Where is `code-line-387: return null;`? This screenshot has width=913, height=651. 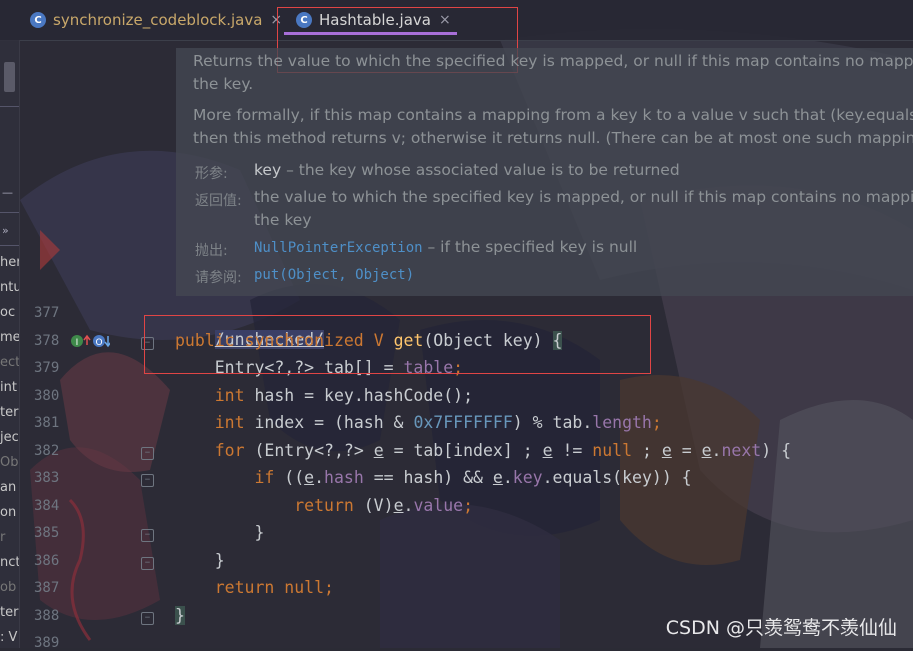
code-line-387: return null; is located at coordinates (254, 587).